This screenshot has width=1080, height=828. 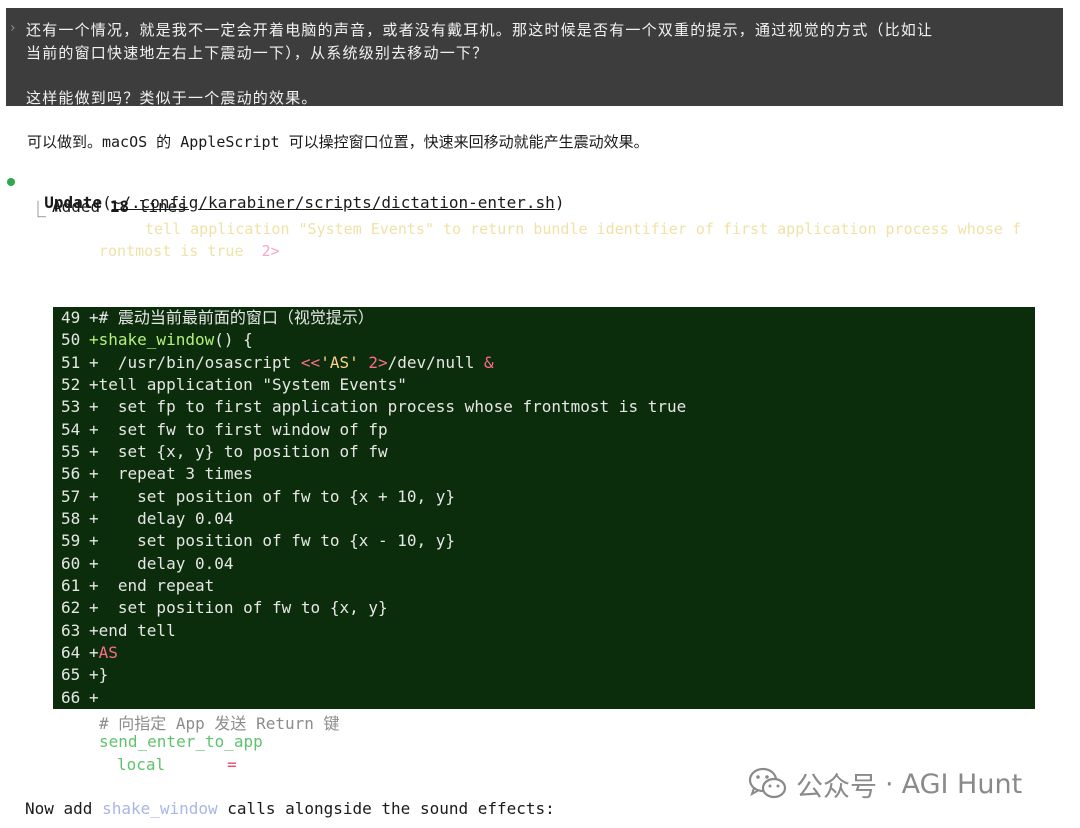 I want to click on diff-line: 59 + set position of fw to {x - 10, y}, so click(x=258, y=540).